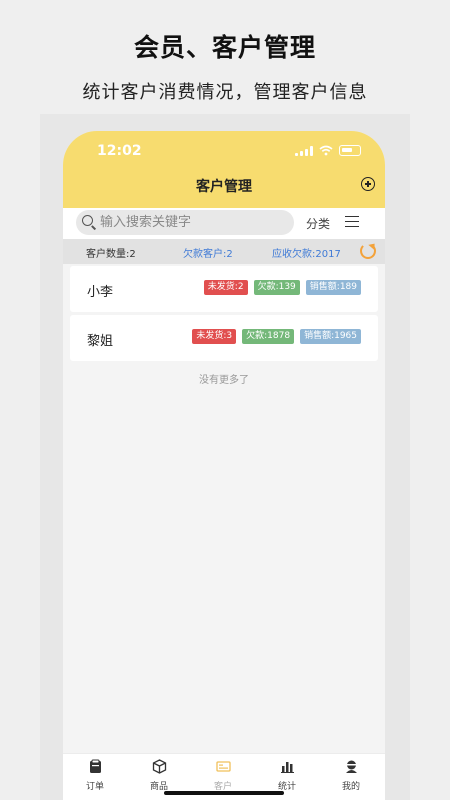  Describe the element at coordinates (225, 92) in the screenshot. I see `promo-subtitle: 统计客户消费情况，管理客户信息` at that location.